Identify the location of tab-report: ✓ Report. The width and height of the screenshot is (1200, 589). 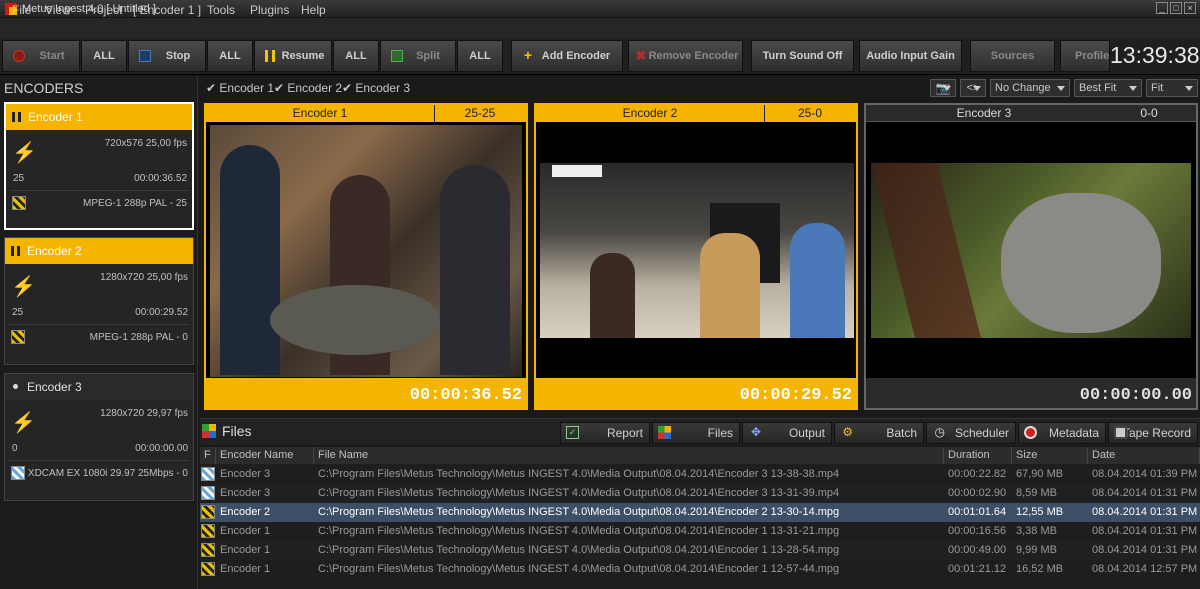
(605, 433).